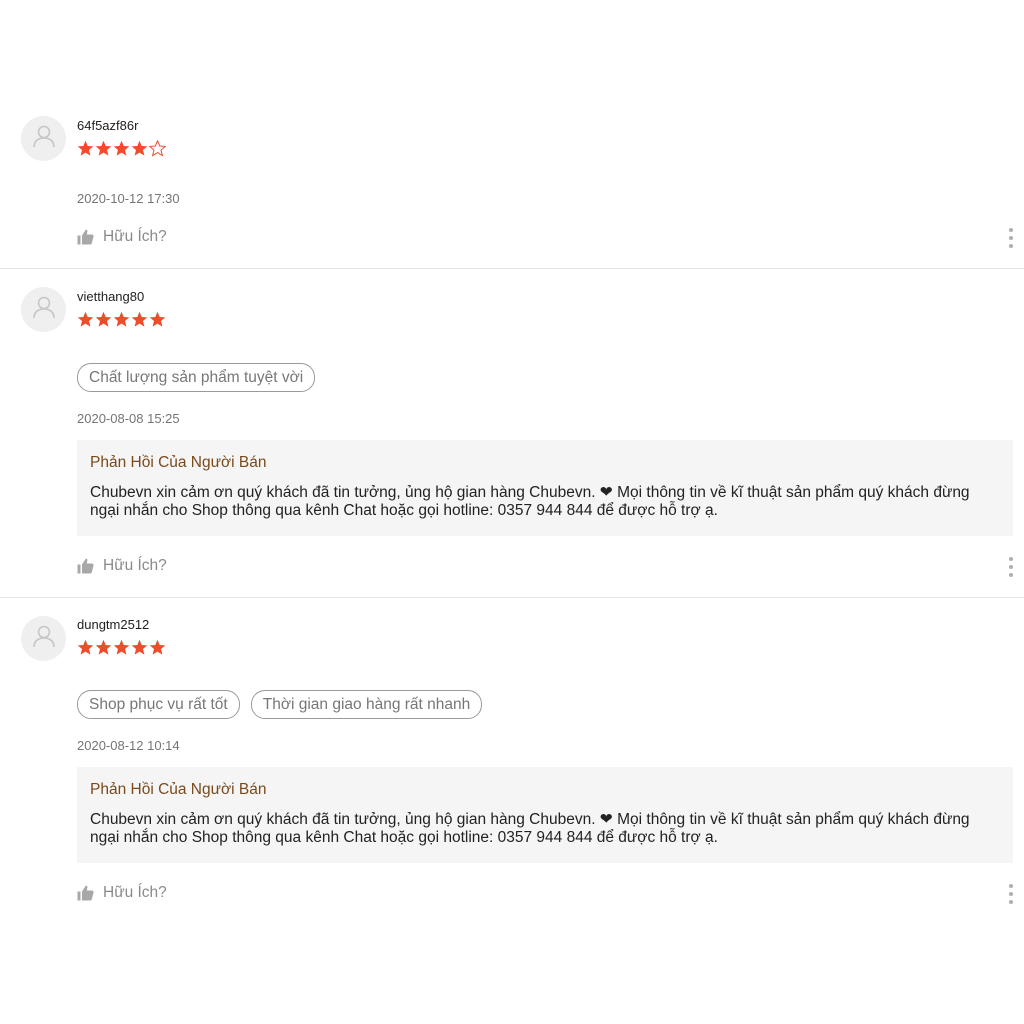  I want to click on review-timestamp: 2020-08-12 10:14, so click(128, 745).